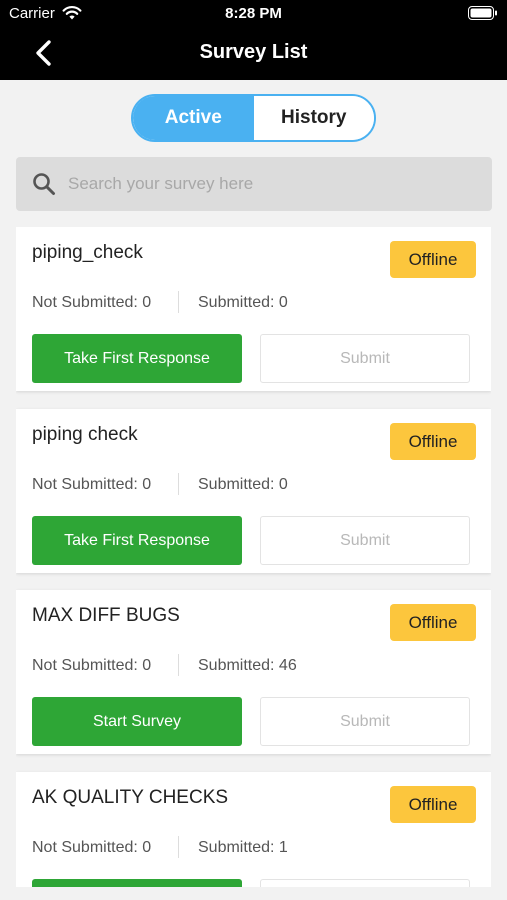 The image size is (507, 900). I want to click on search-bar, so click(254, 184).